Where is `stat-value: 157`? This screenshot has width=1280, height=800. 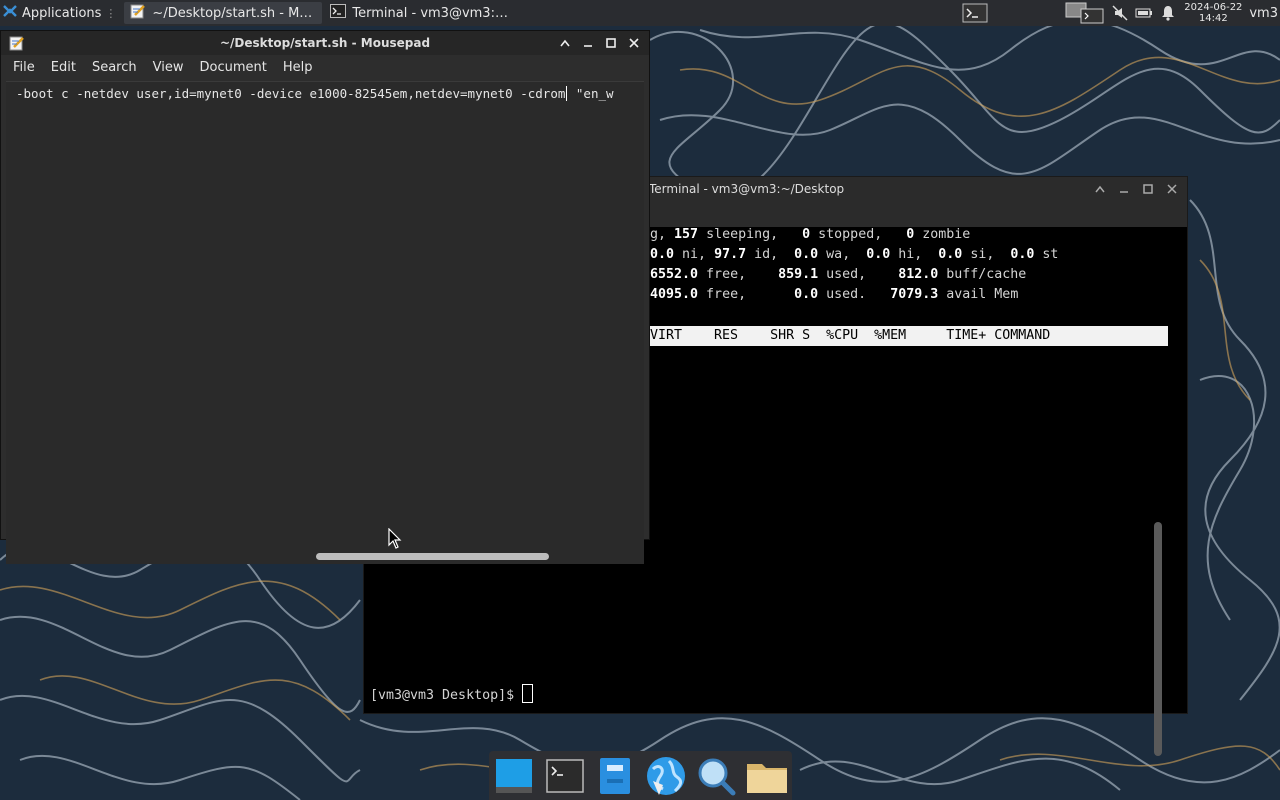
stat-value: 157 is located at coordinates (686, 234).